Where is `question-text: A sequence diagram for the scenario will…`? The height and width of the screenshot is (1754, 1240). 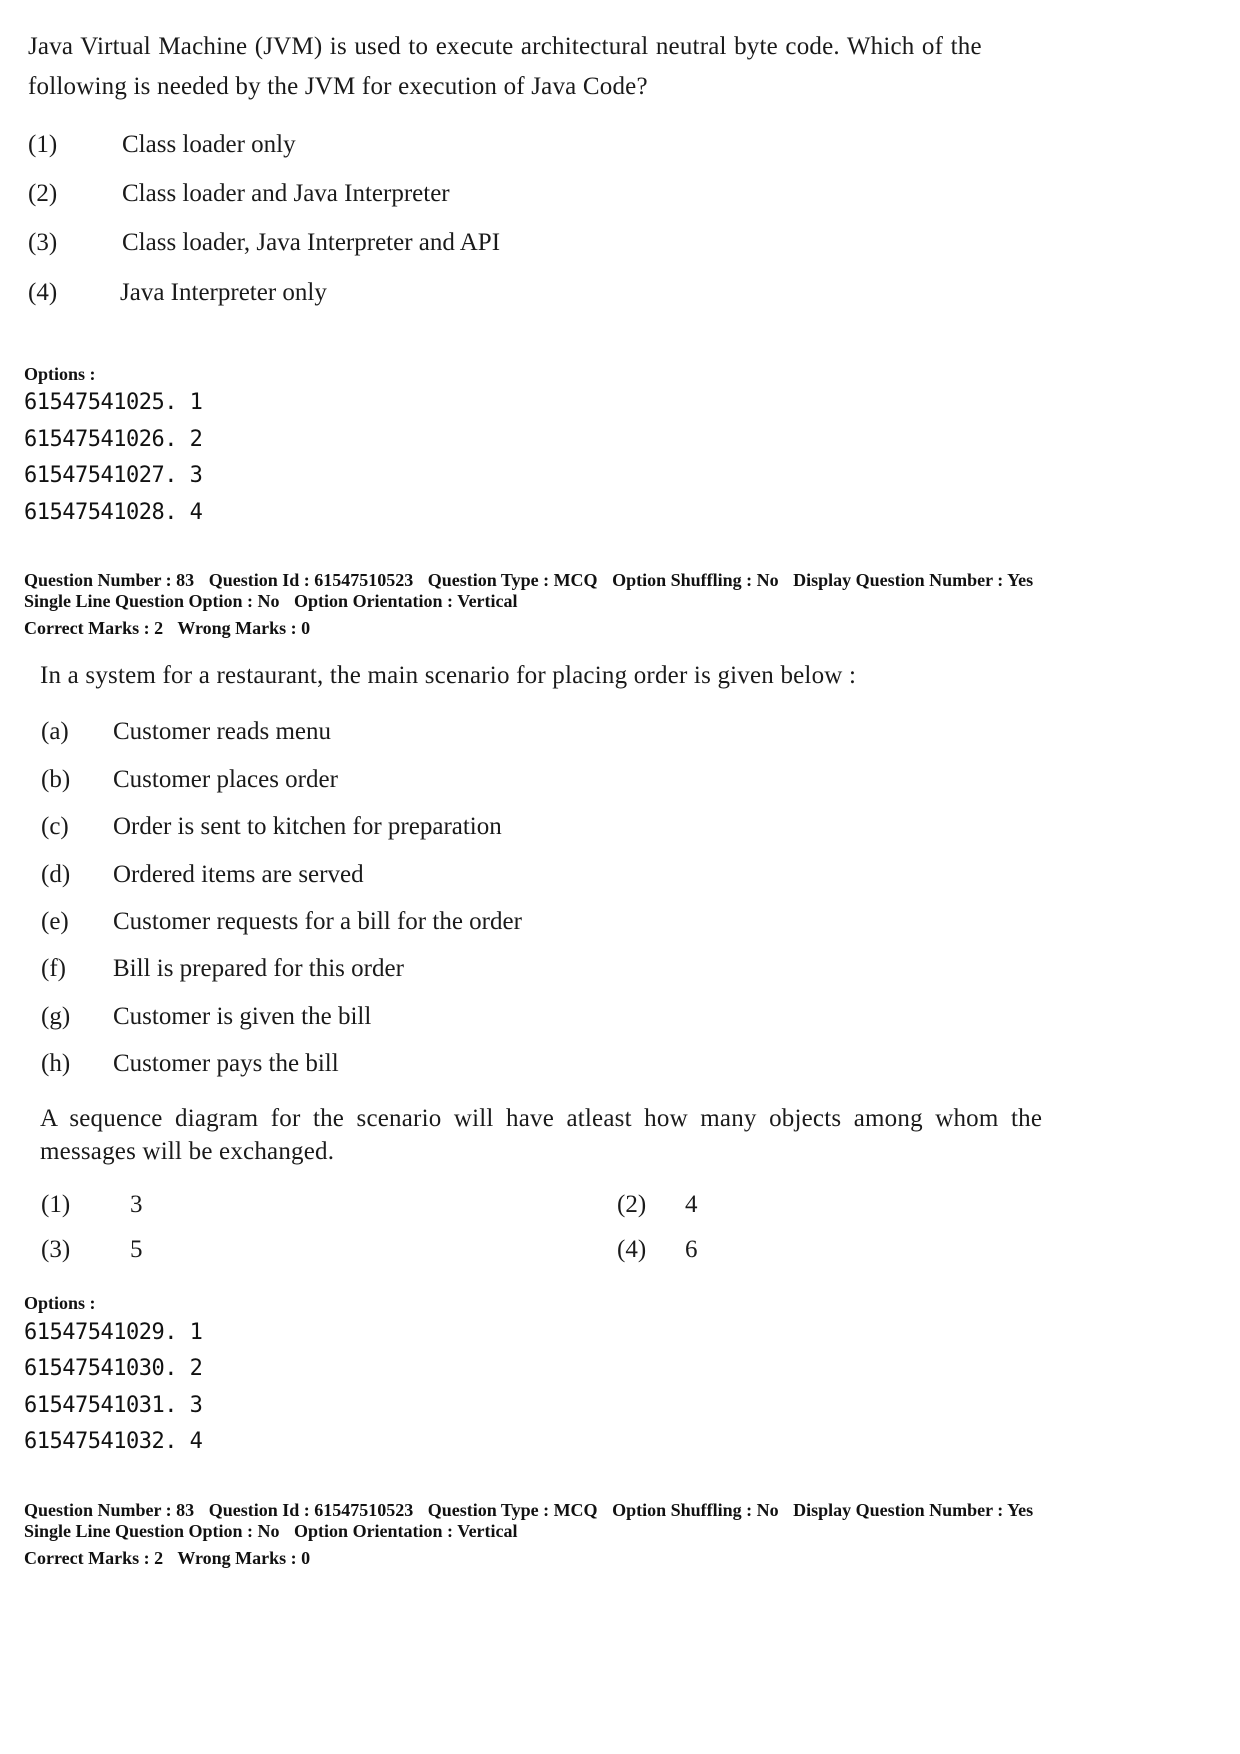
question-text: A sequence diagram for the scenario will… is located at coordinates (620, 1135).